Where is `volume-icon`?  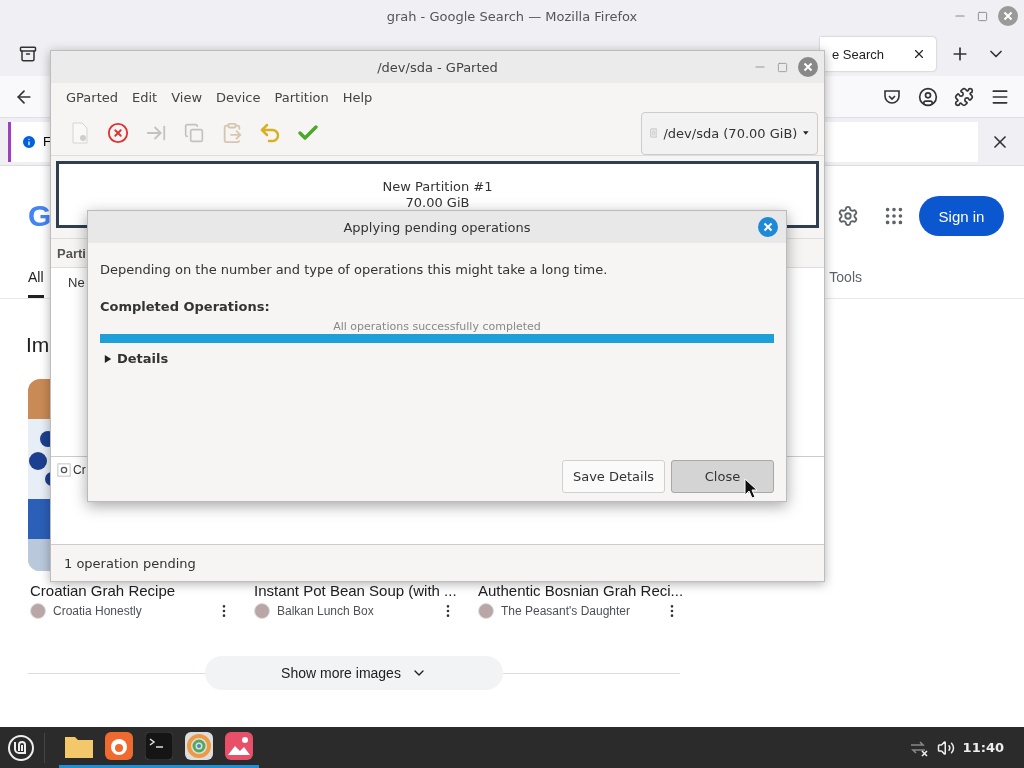 volume-icon is located at coordinates (945, 747).